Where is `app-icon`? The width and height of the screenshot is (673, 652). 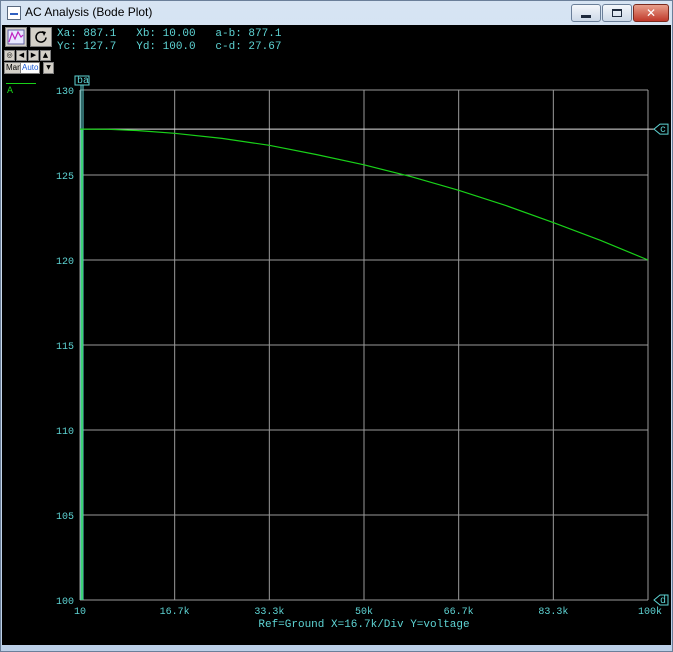
app-icon is located at coordinates (14, 13).